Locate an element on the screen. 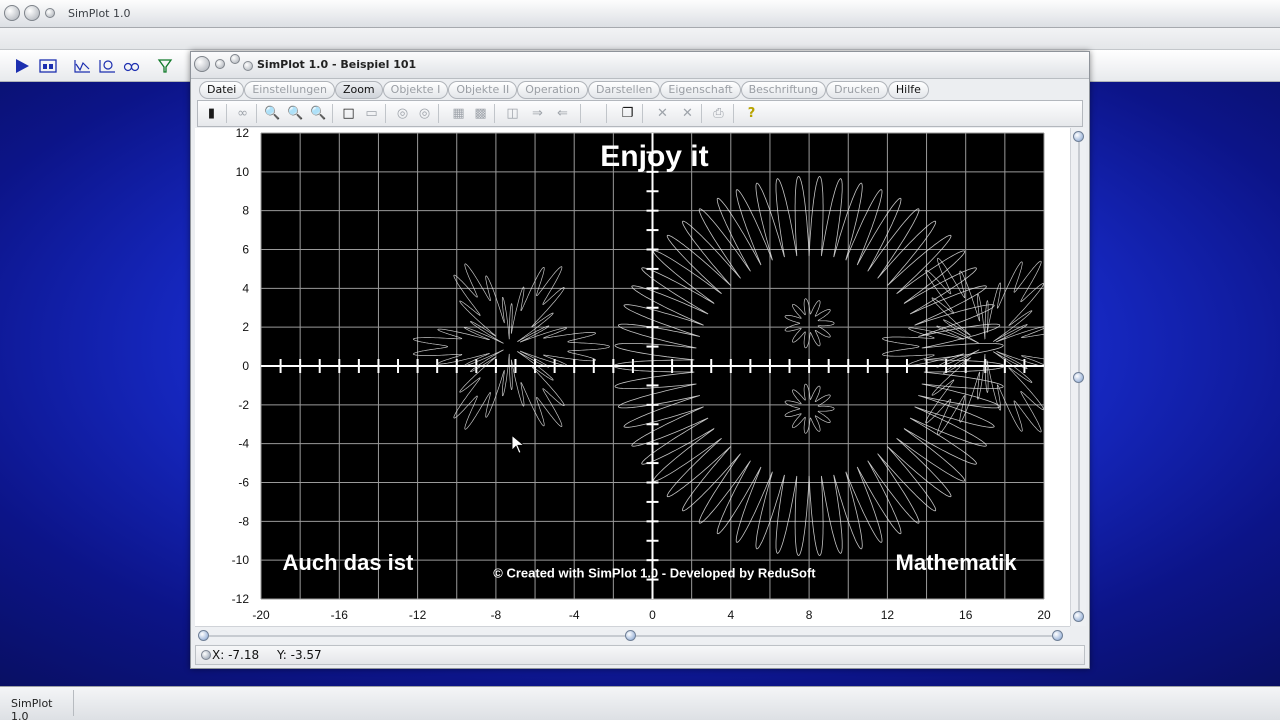  minimize-window-button is located at coordinates (31, 13).